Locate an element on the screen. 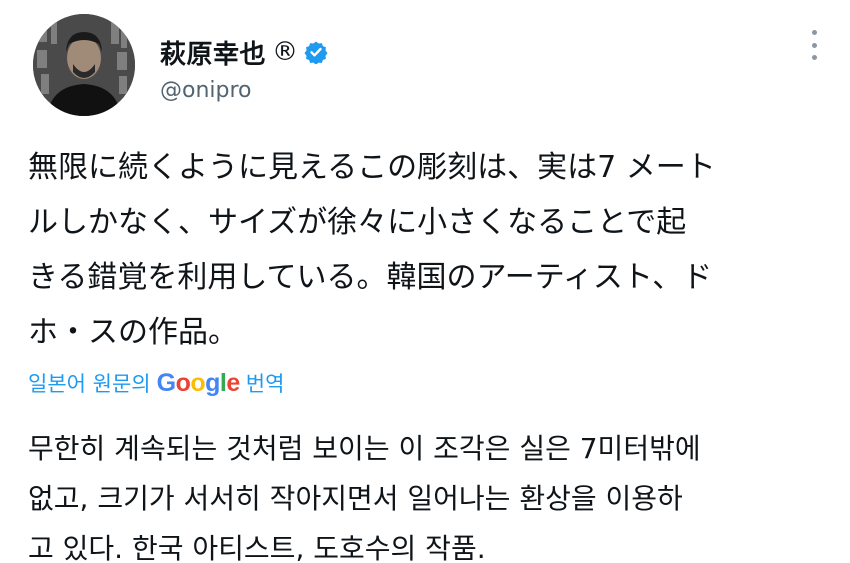 This screenshot has width=850, height=563. tweet-line: ホ・スの作品。 is located at coordinates (133, 332).